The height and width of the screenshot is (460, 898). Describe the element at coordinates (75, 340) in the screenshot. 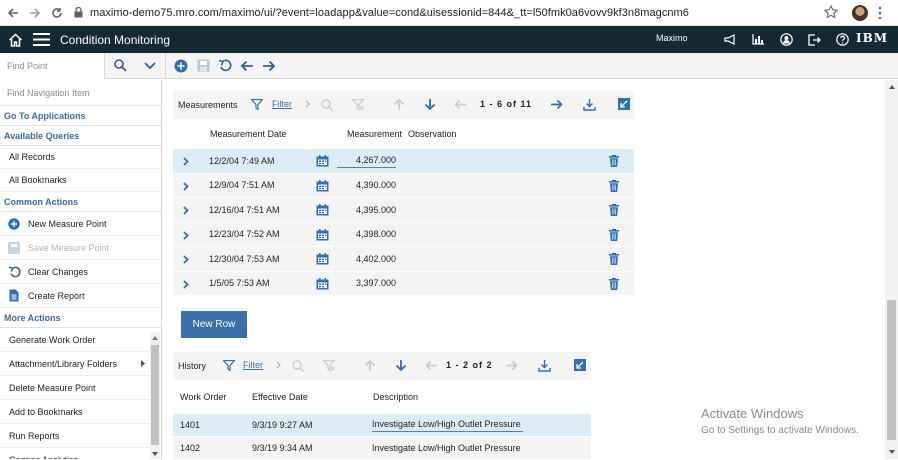

I see `action-generate-work-order: Generate Work Order` at that location.